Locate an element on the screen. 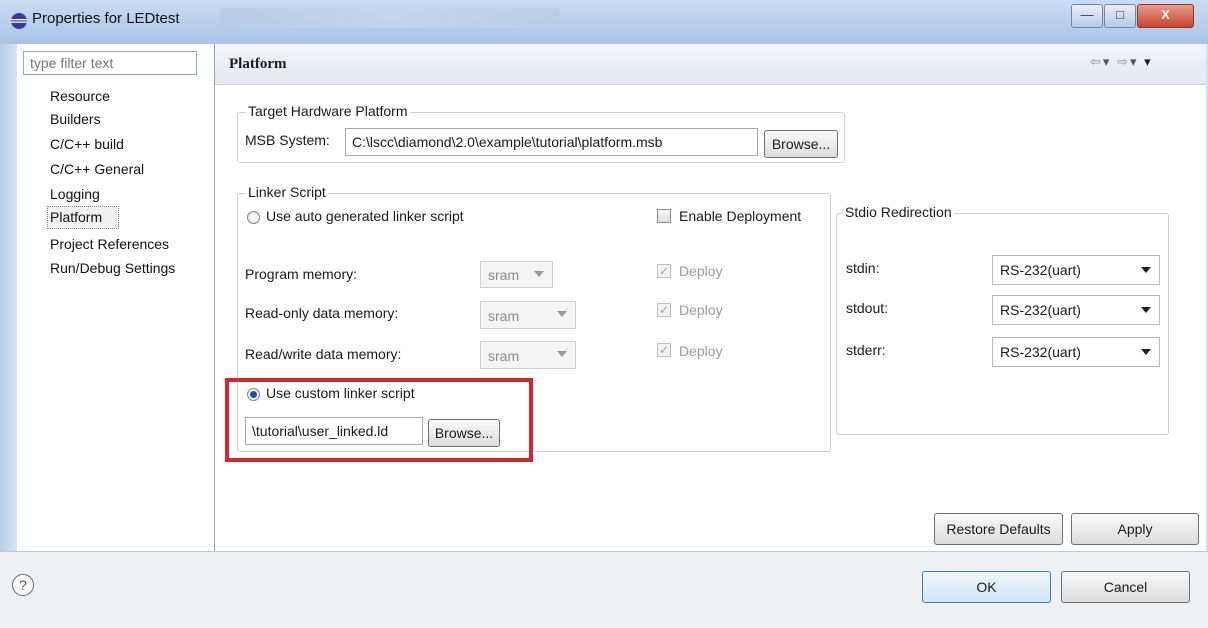 The height and width of the screenshot is (628, 1208). readonly-memory-select: sram is located at coordinates (528, 315).